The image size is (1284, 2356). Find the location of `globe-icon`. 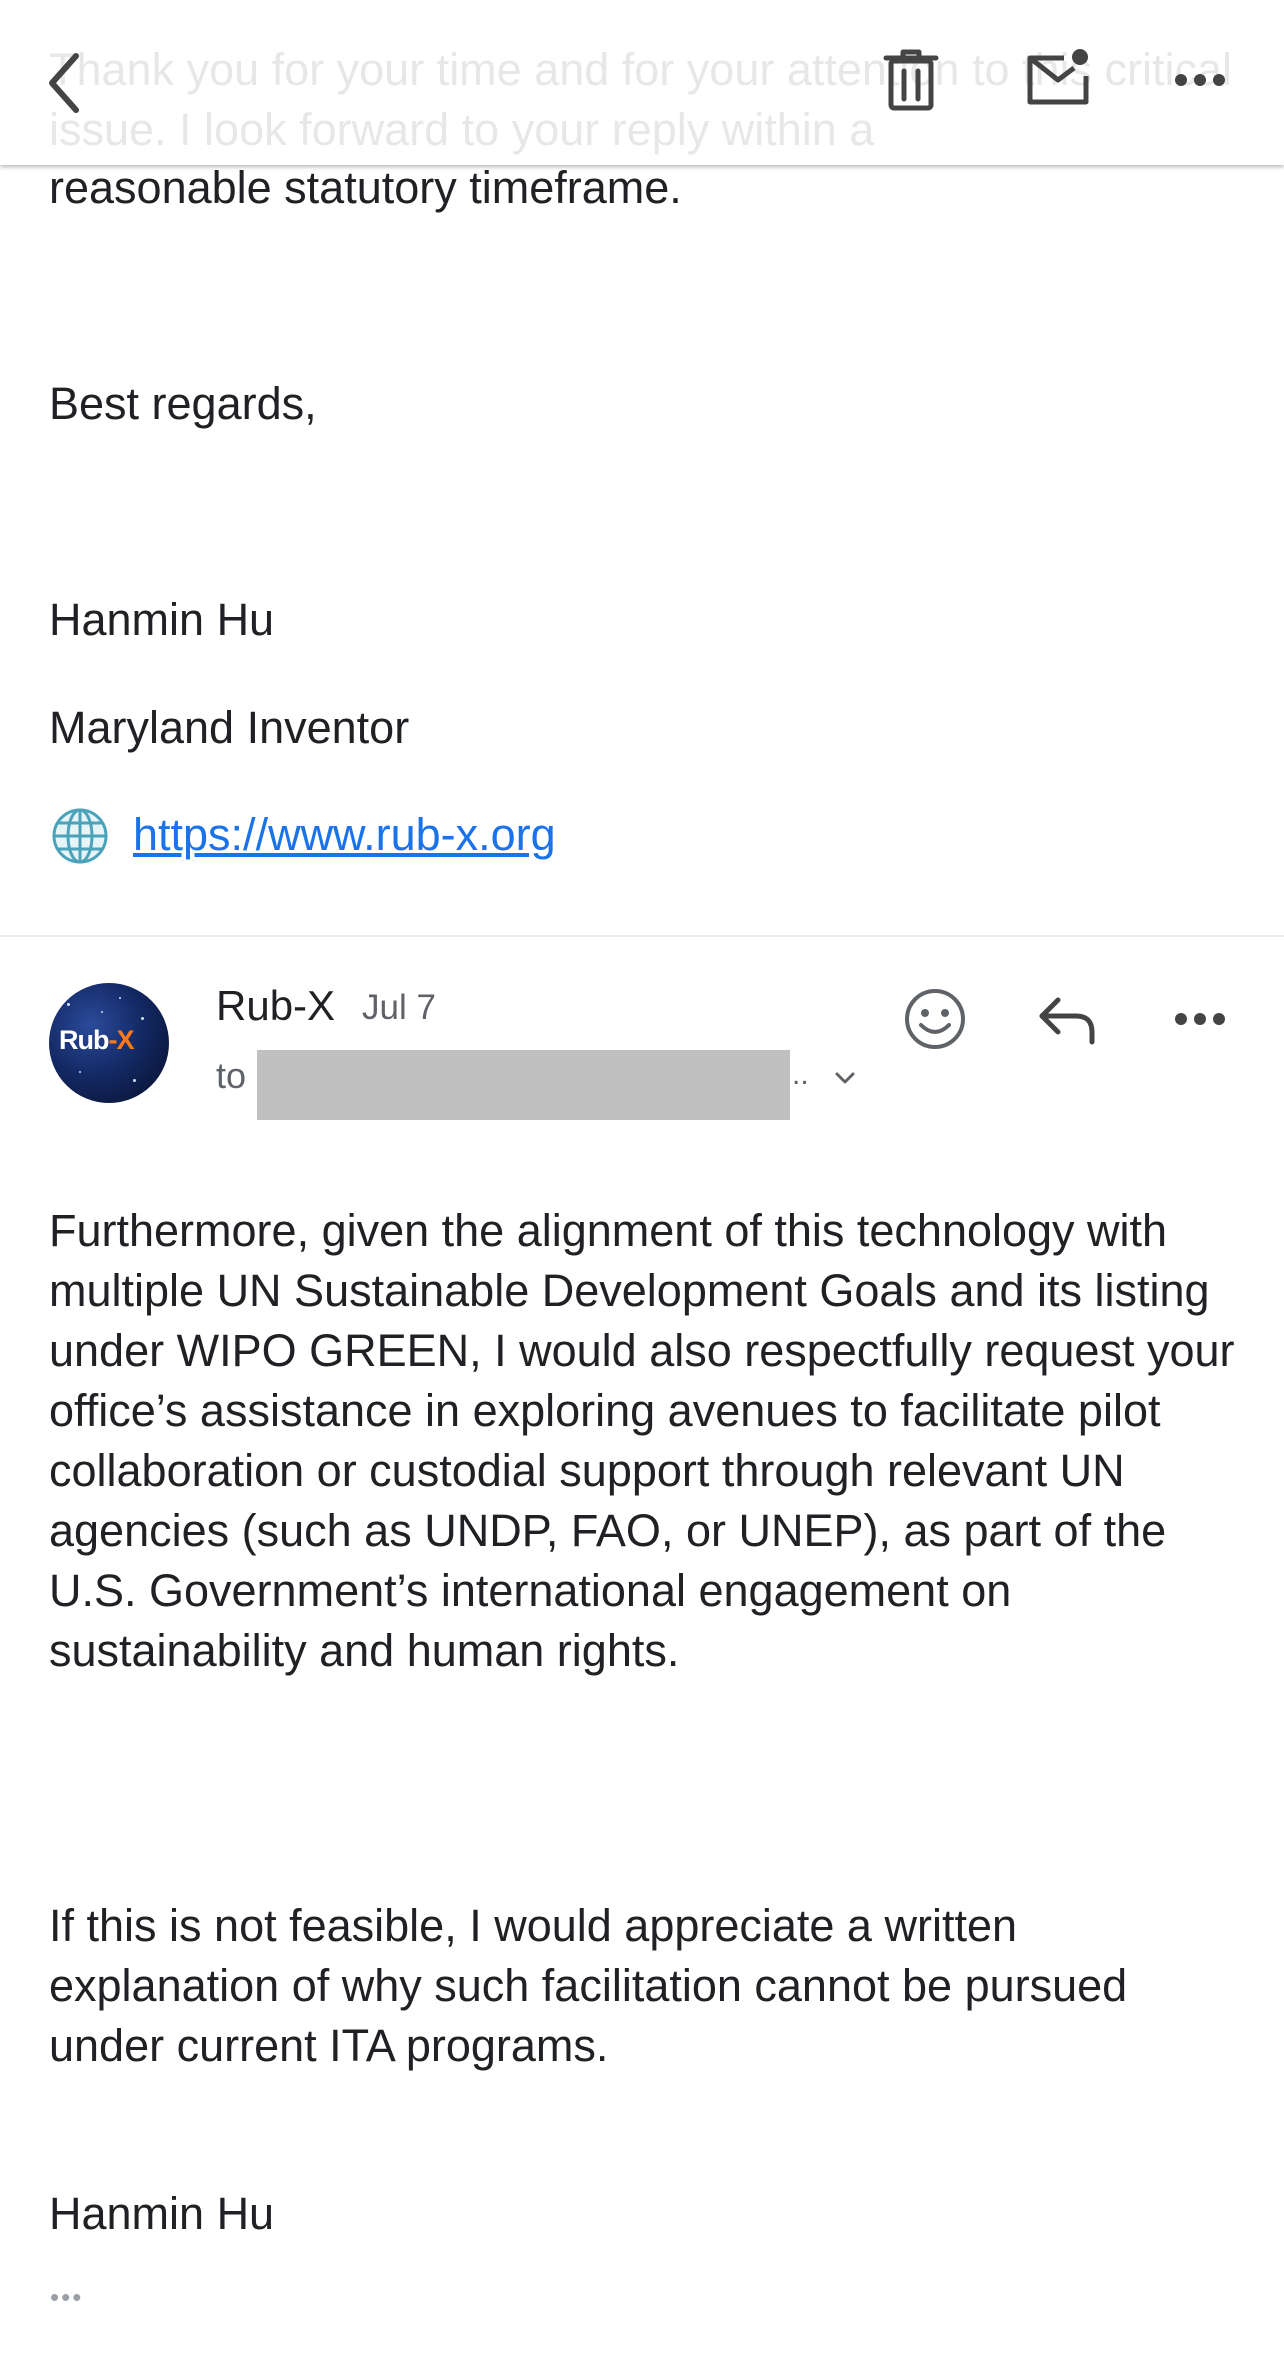

globe-icon is located at coordinates (80, 836).